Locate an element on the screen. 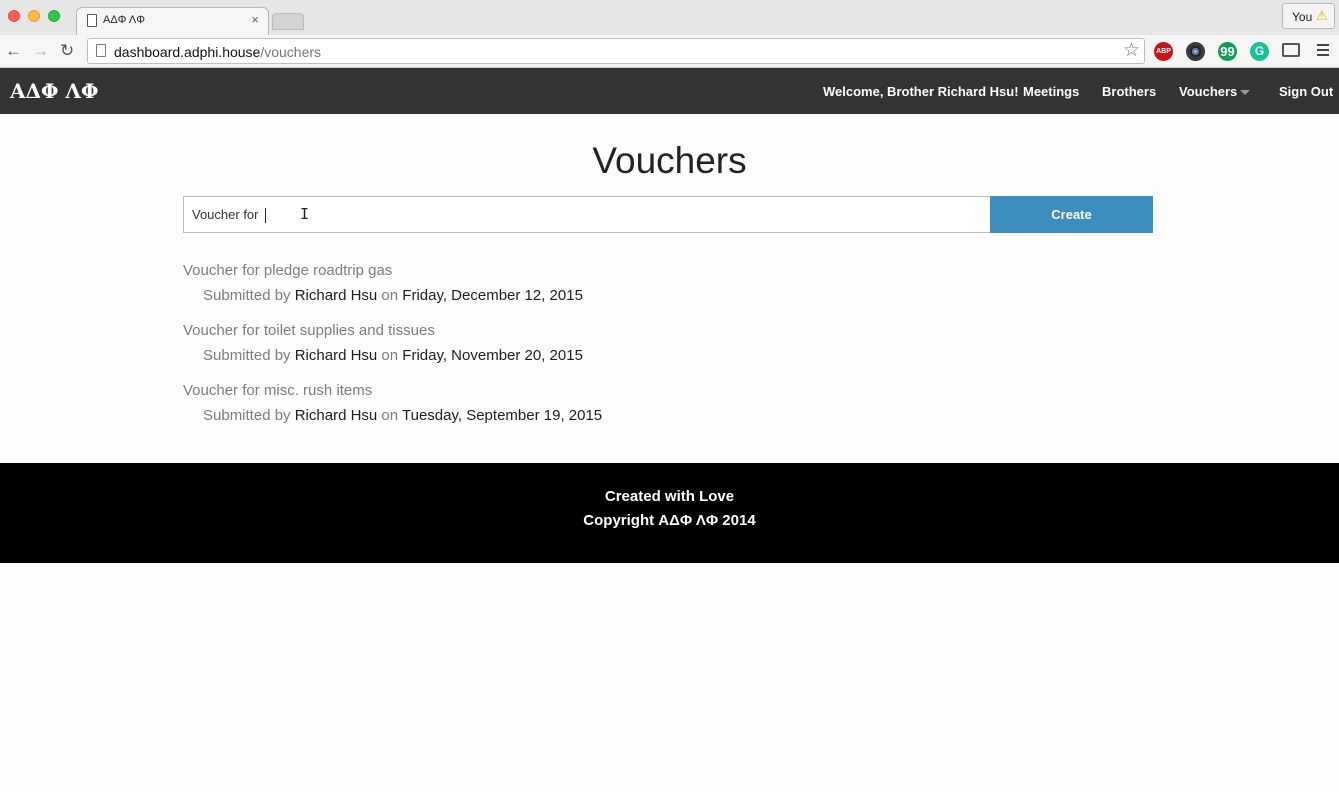 This screenshot has height=792, width=1339. warning-icon: ⚠ is located at coordinates (1322, 15).